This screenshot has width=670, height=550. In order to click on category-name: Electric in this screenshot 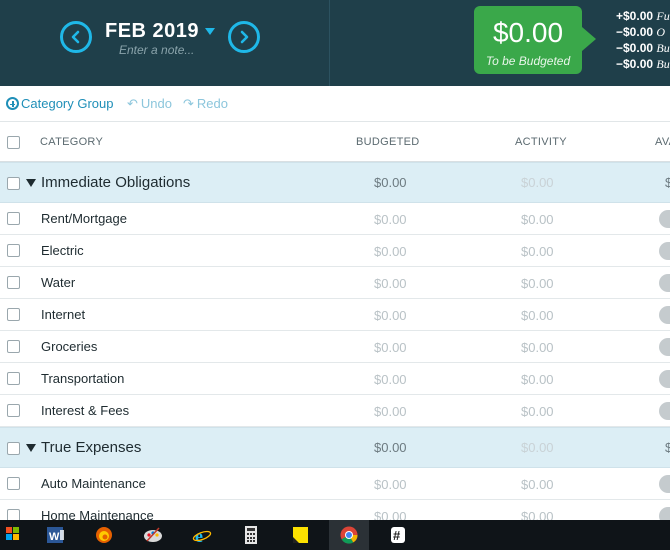, I will do `click(62, 250)`.